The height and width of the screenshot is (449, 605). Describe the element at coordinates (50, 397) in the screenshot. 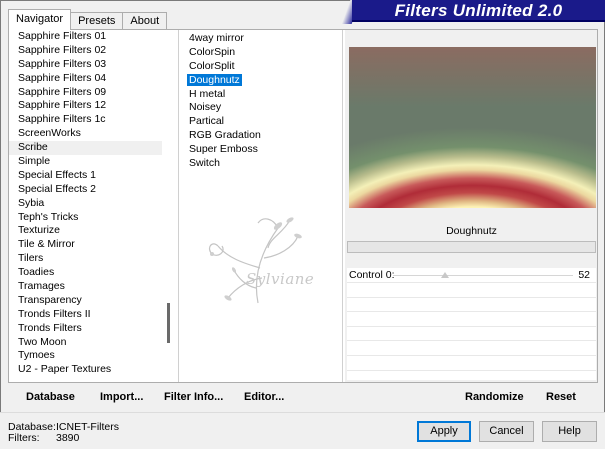

I see `database-button: Database` at that location.